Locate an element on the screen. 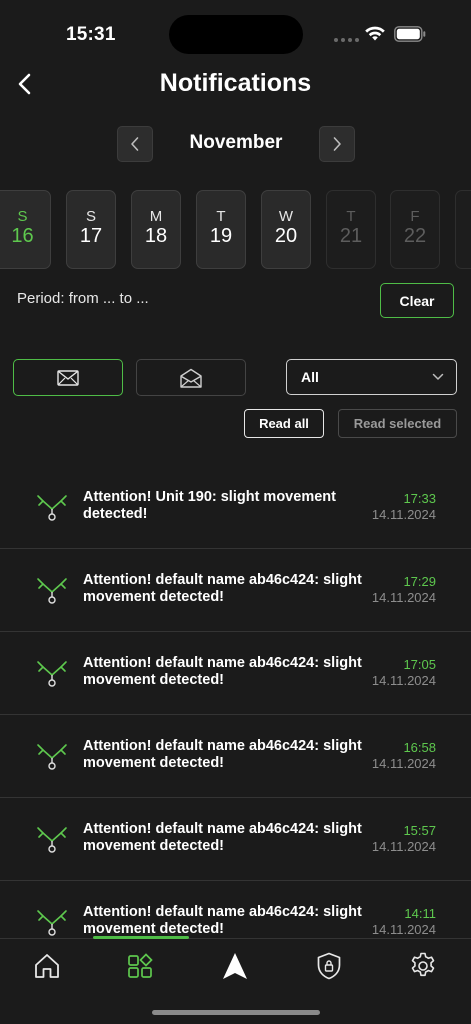 The height and width of the screenshot is (1024, 471). page-title: Notifications is located at coordinates (235, 83).